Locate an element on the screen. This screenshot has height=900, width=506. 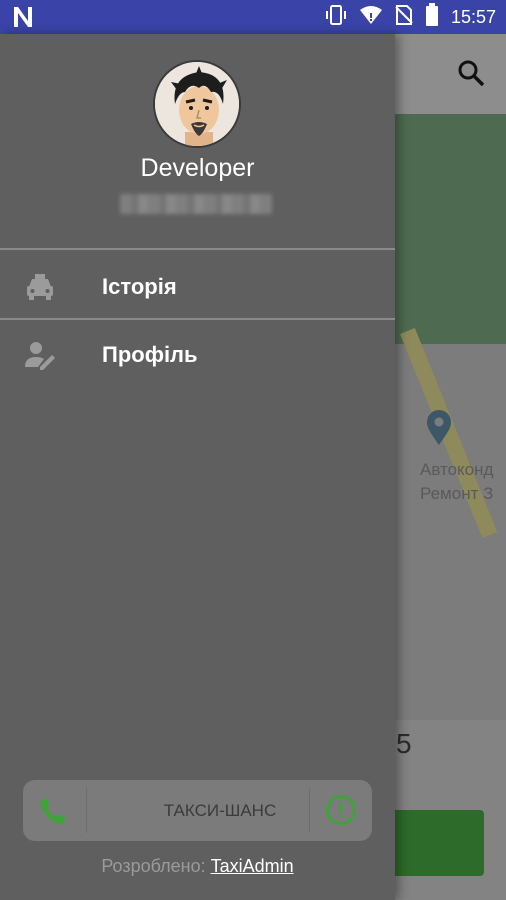
battery-icon is located at coordinates (432, 17).